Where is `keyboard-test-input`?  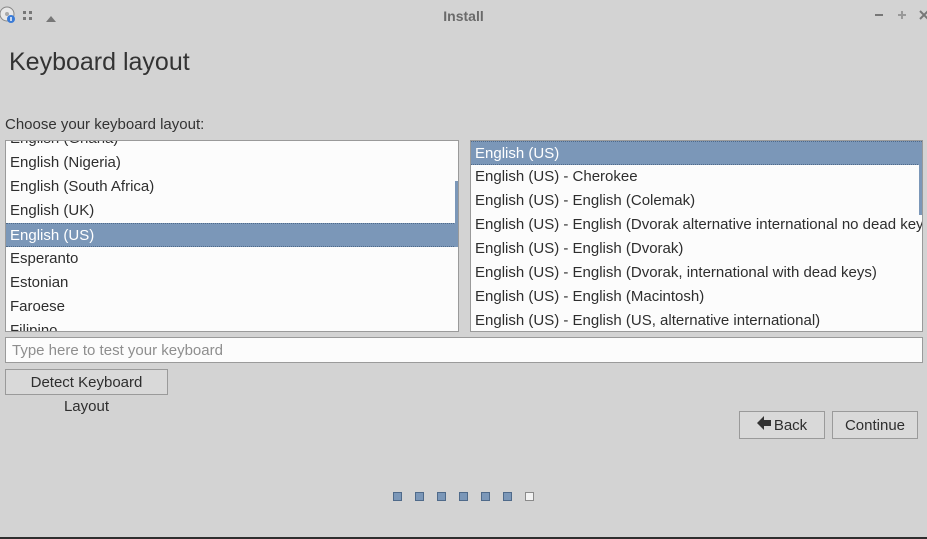 keyboard-test-input is located at coordinates (464, 350).